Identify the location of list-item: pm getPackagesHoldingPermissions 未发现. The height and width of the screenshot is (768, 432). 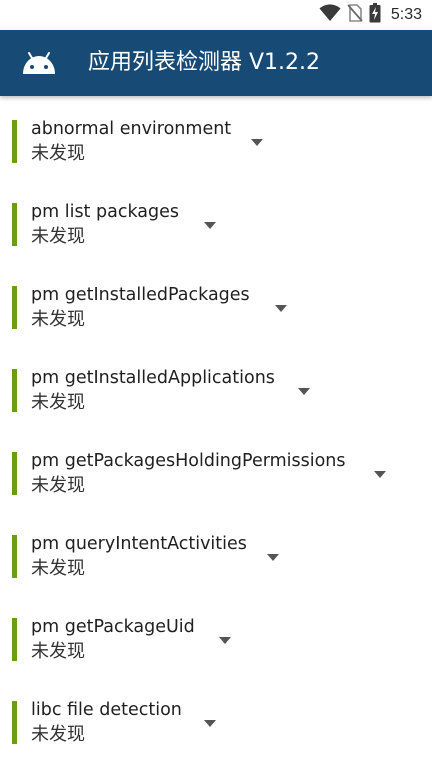
(216, 469).